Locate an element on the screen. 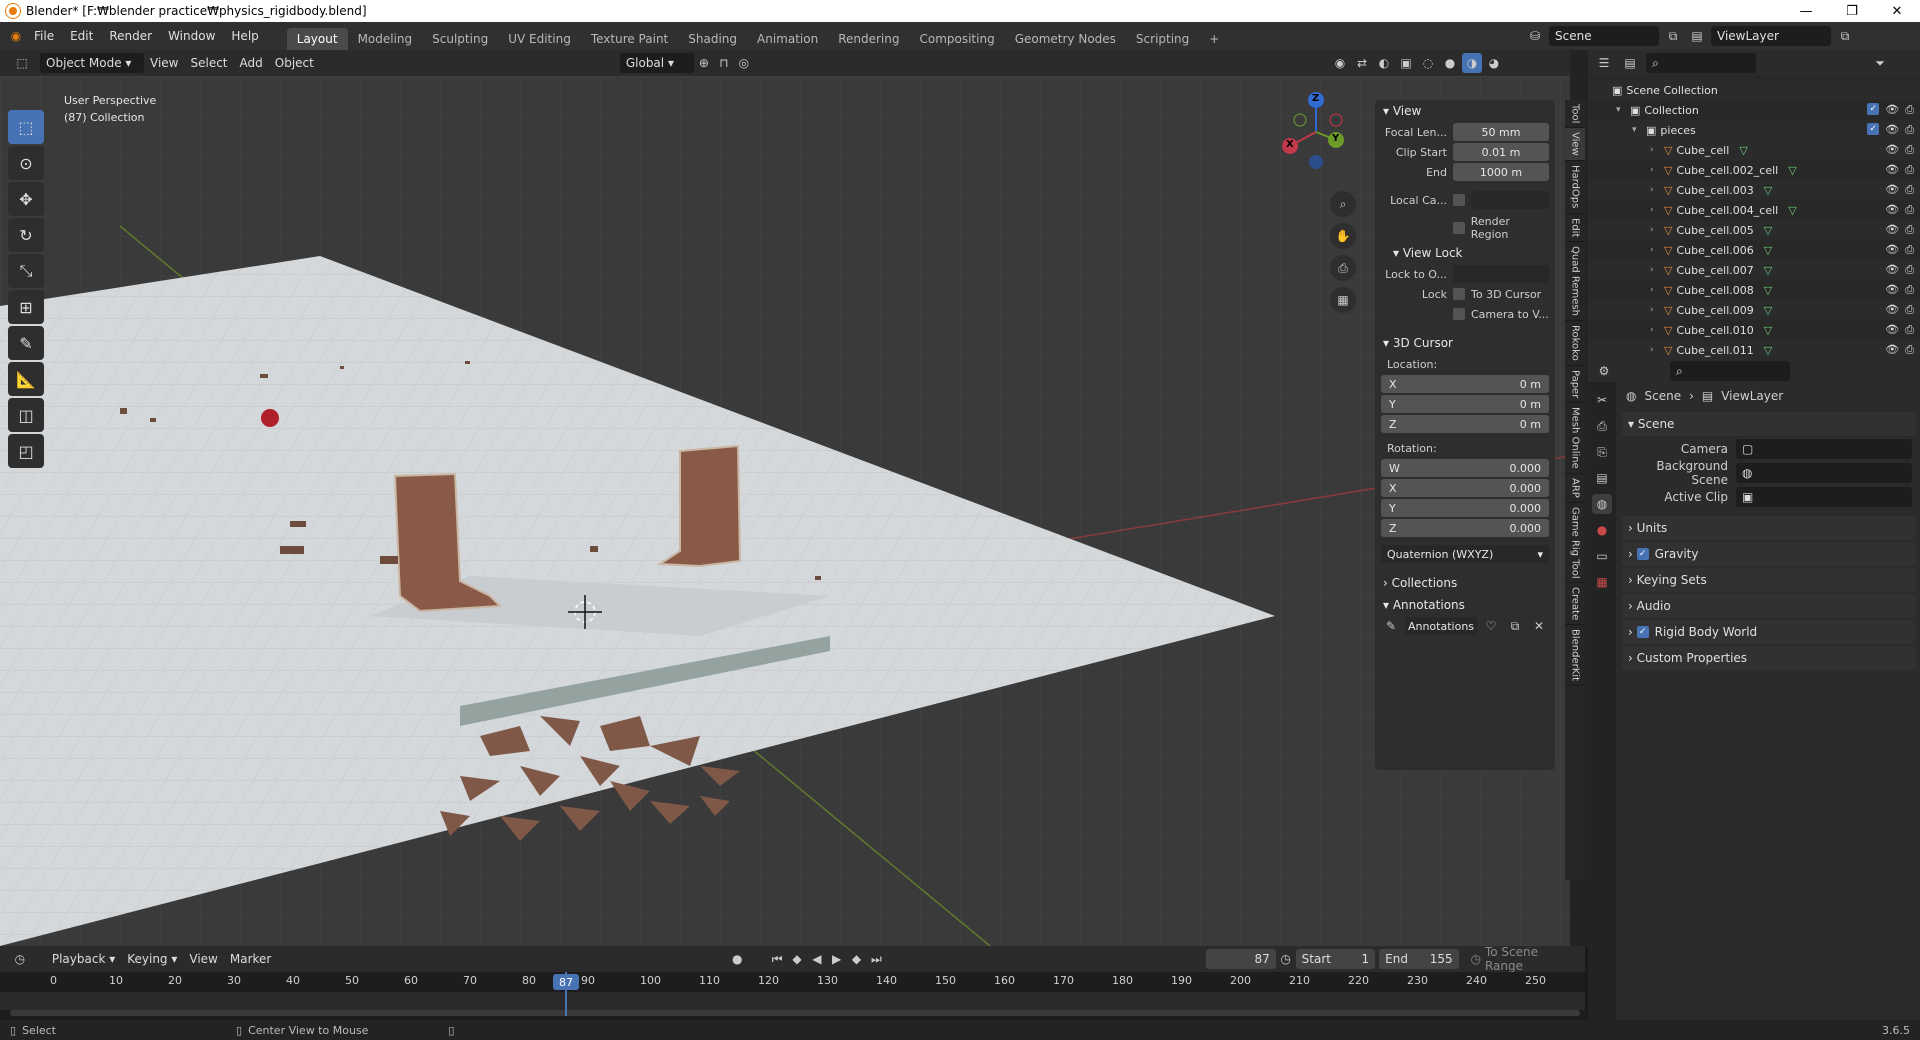 The height and width of the screenshot is (1040, 1920). xray-icon: ▣ is located at coordinates (1406, 63).